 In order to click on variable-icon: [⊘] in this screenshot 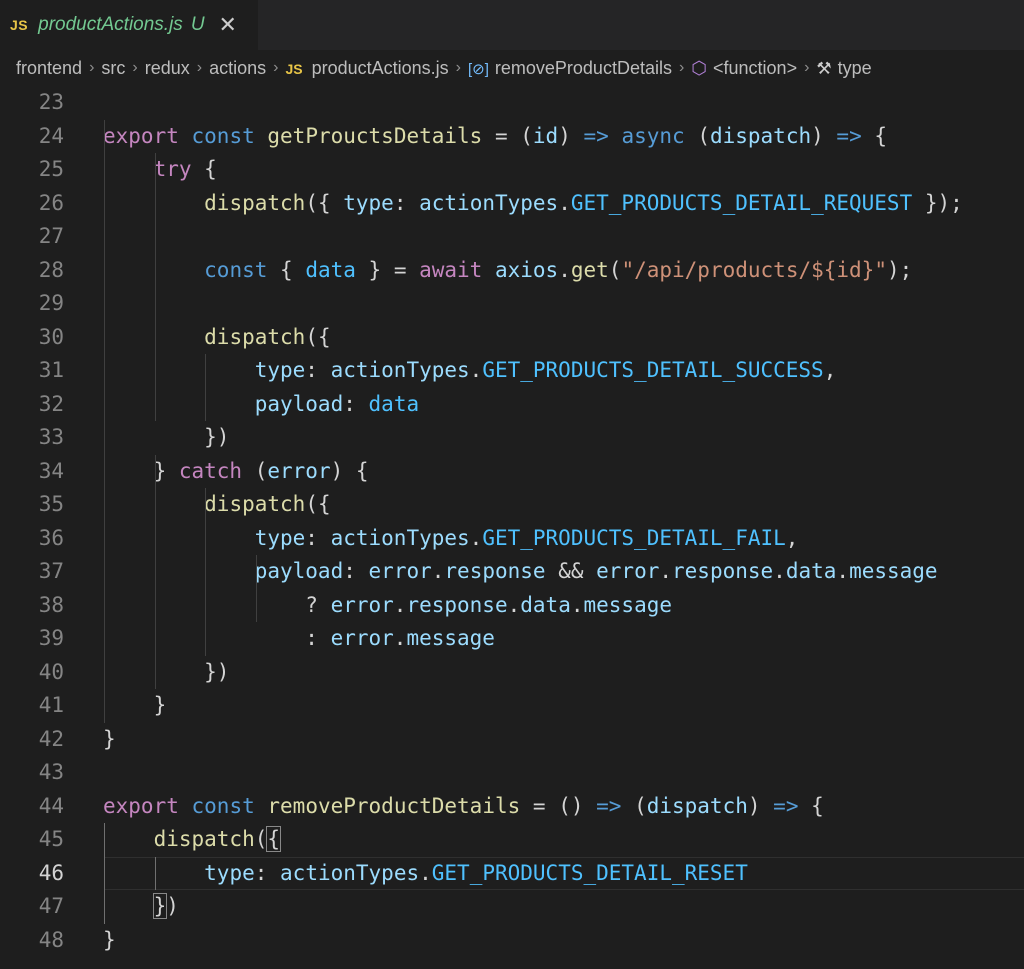, I will do `click(478, 69)`.